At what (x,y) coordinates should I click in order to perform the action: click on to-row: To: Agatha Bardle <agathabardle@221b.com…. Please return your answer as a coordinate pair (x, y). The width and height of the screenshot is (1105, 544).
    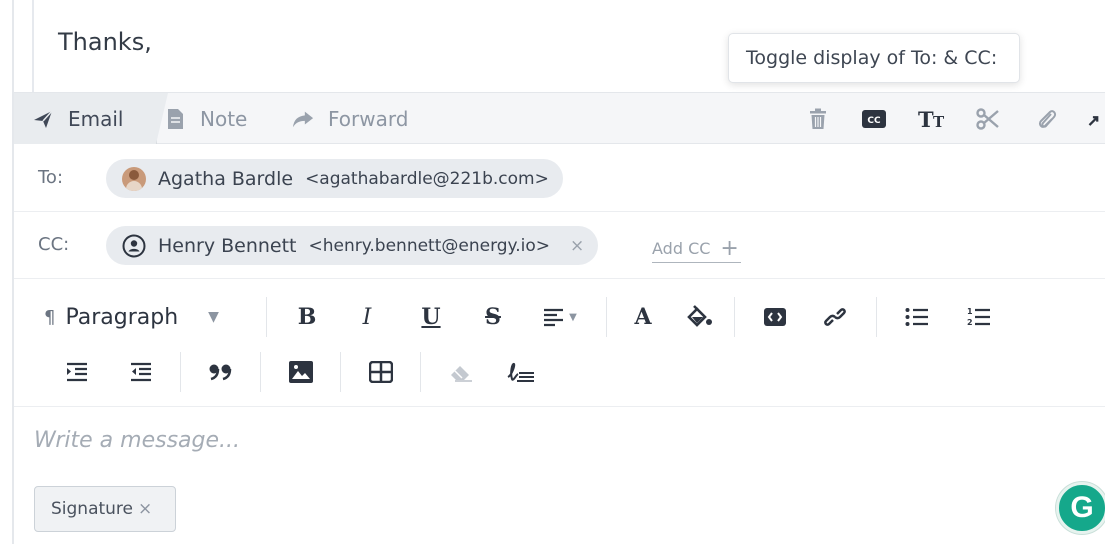
    Looking at the image, I should click on (559, 178).